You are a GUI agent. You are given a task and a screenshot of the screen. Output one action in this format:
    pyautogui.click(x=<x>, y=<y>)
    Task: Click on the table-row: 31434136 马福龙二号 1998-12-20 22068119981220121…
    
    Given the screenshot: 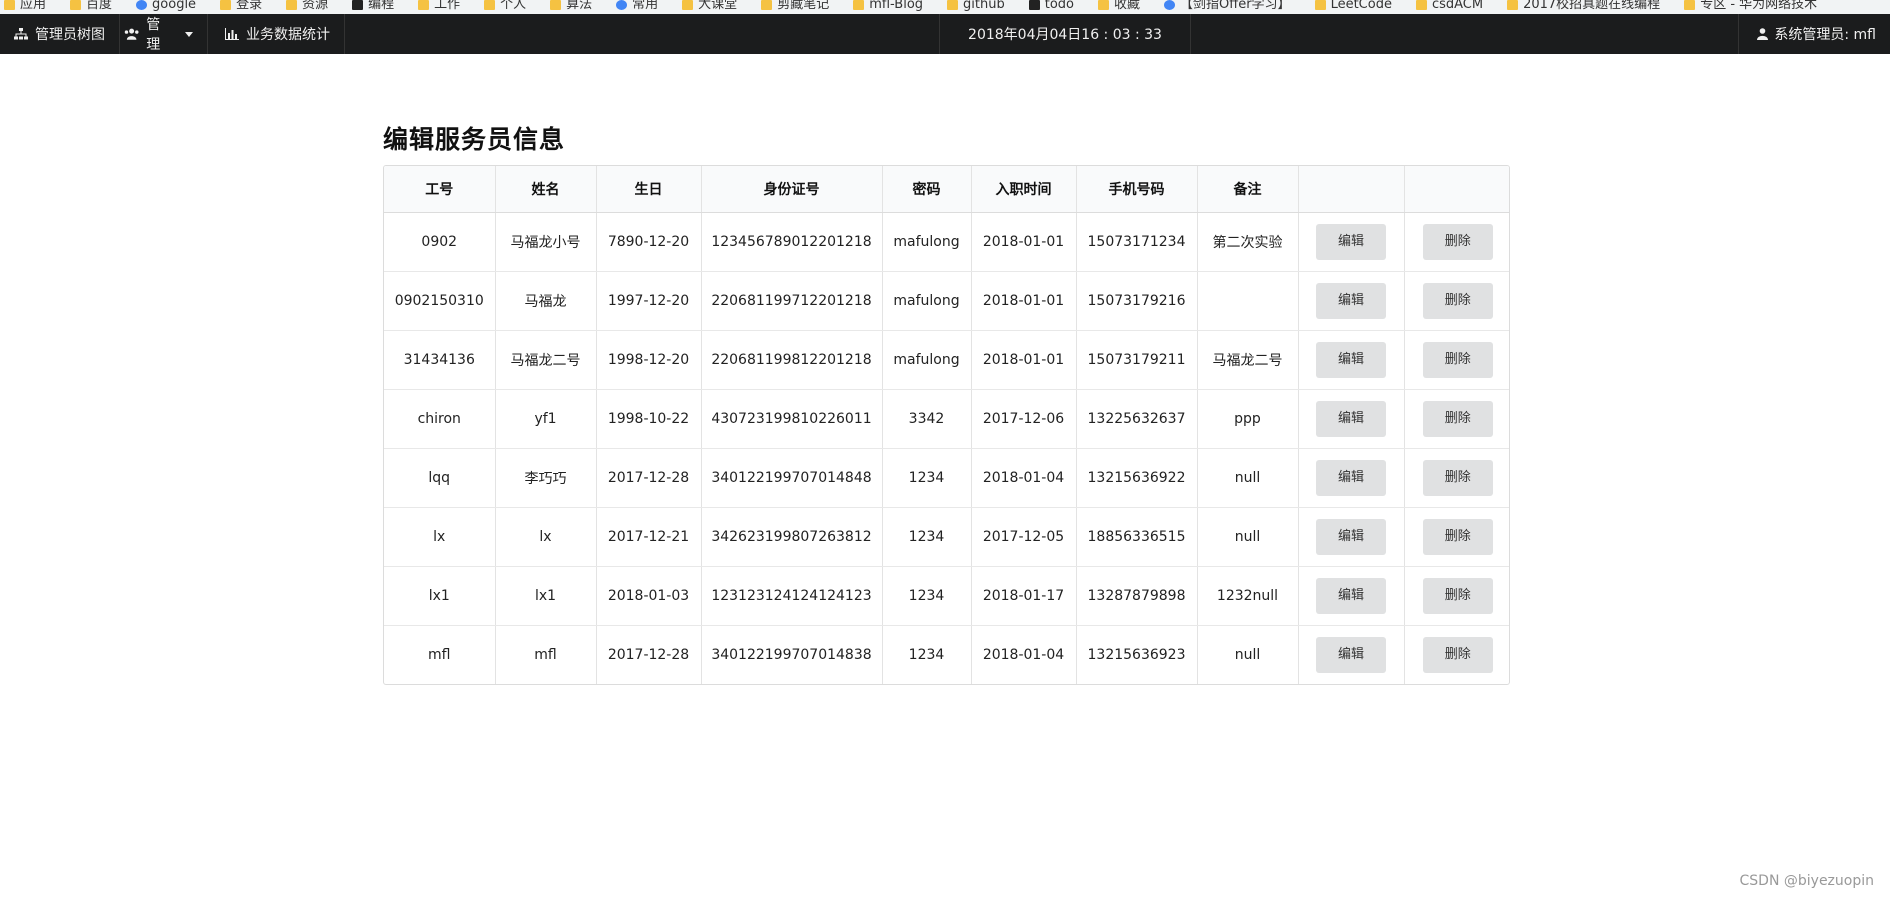 What is the action you would take?
    pyautogui.click(x=946, y=360)
    